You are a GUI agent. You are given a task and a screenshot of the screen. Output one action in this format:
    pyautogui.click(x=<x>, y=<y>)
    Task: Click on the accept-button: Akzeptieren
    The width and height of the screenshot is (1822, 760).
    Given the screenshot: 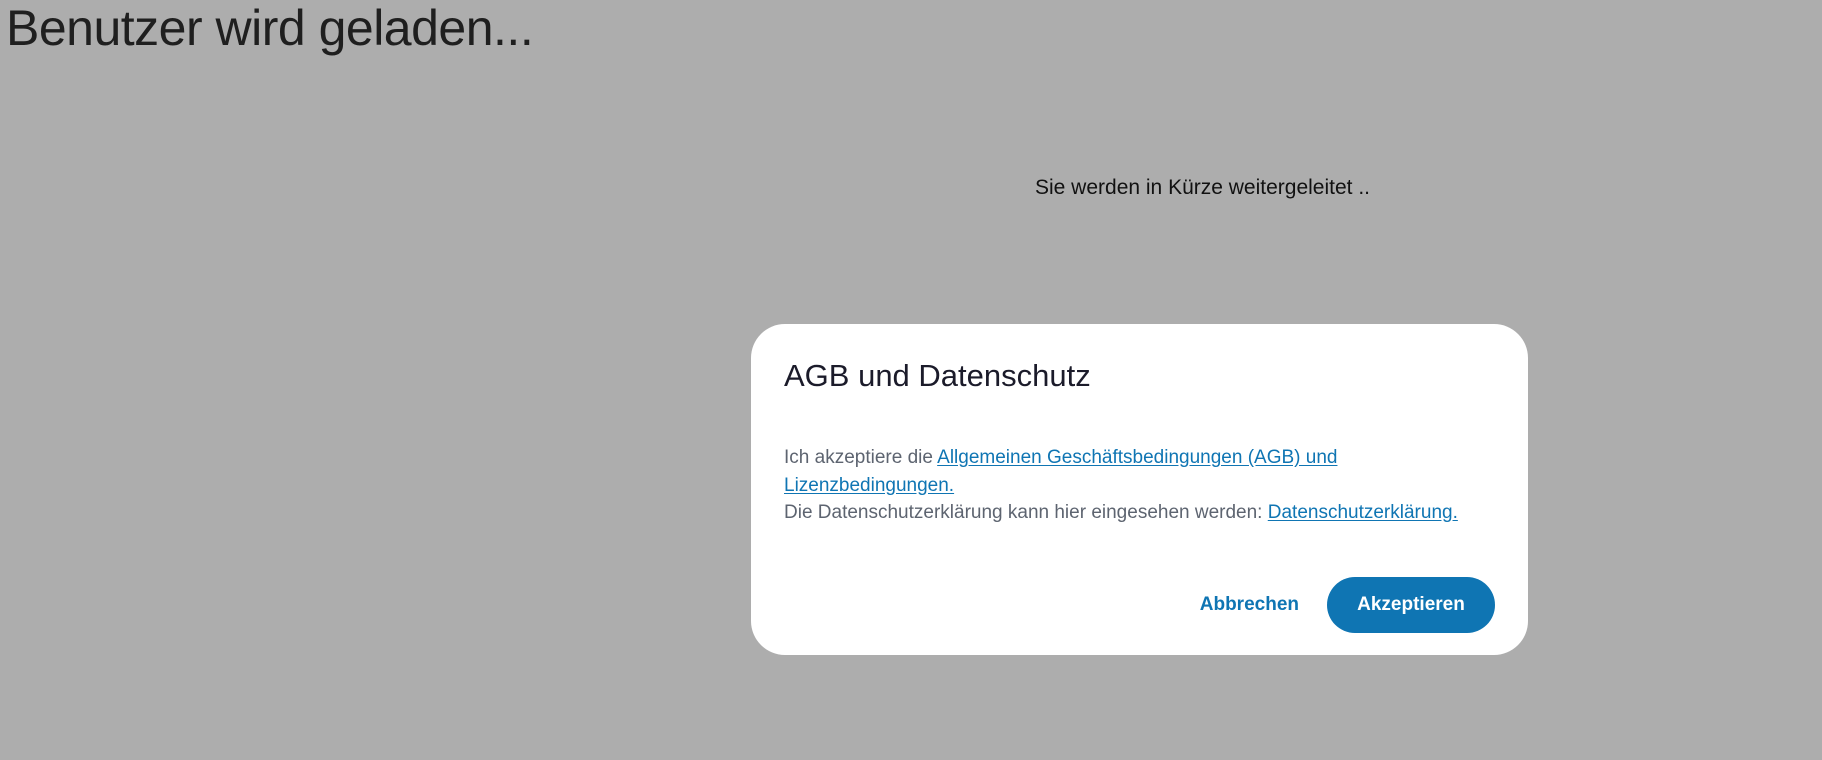 What is the action you would take?
    pyautogui.click(x=1411, y=605)
    